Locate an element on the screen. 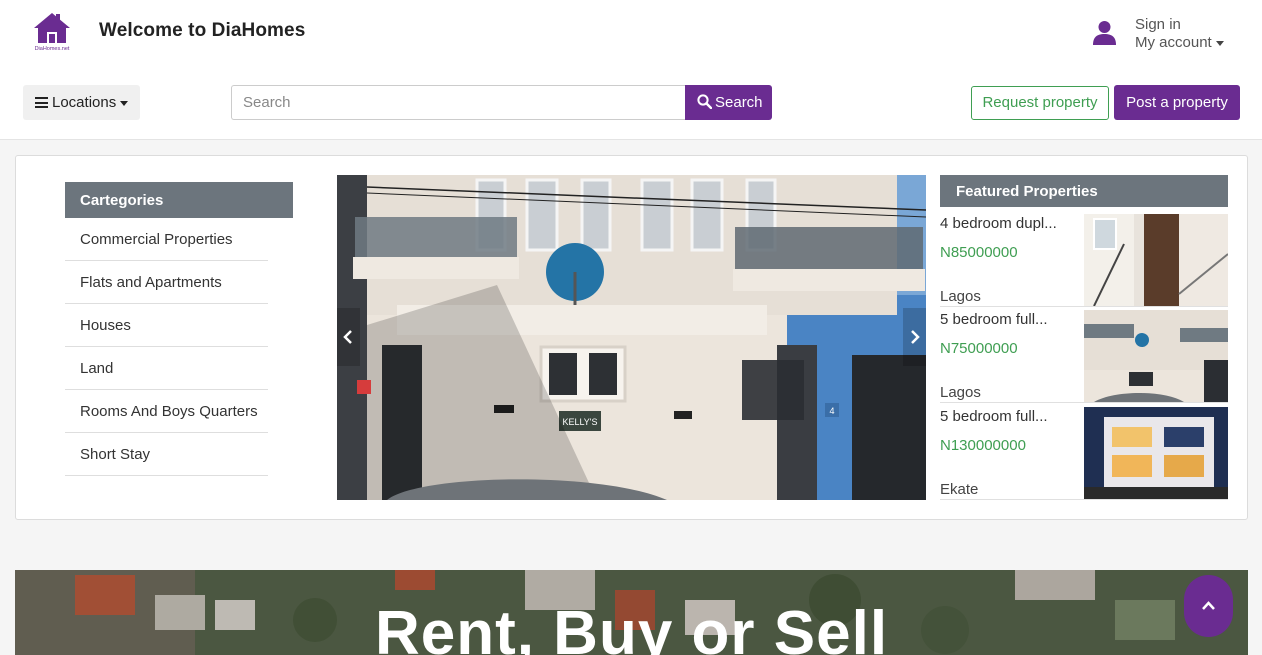  locations-dropdown-button: Locations is located at coordinates (81, 102).